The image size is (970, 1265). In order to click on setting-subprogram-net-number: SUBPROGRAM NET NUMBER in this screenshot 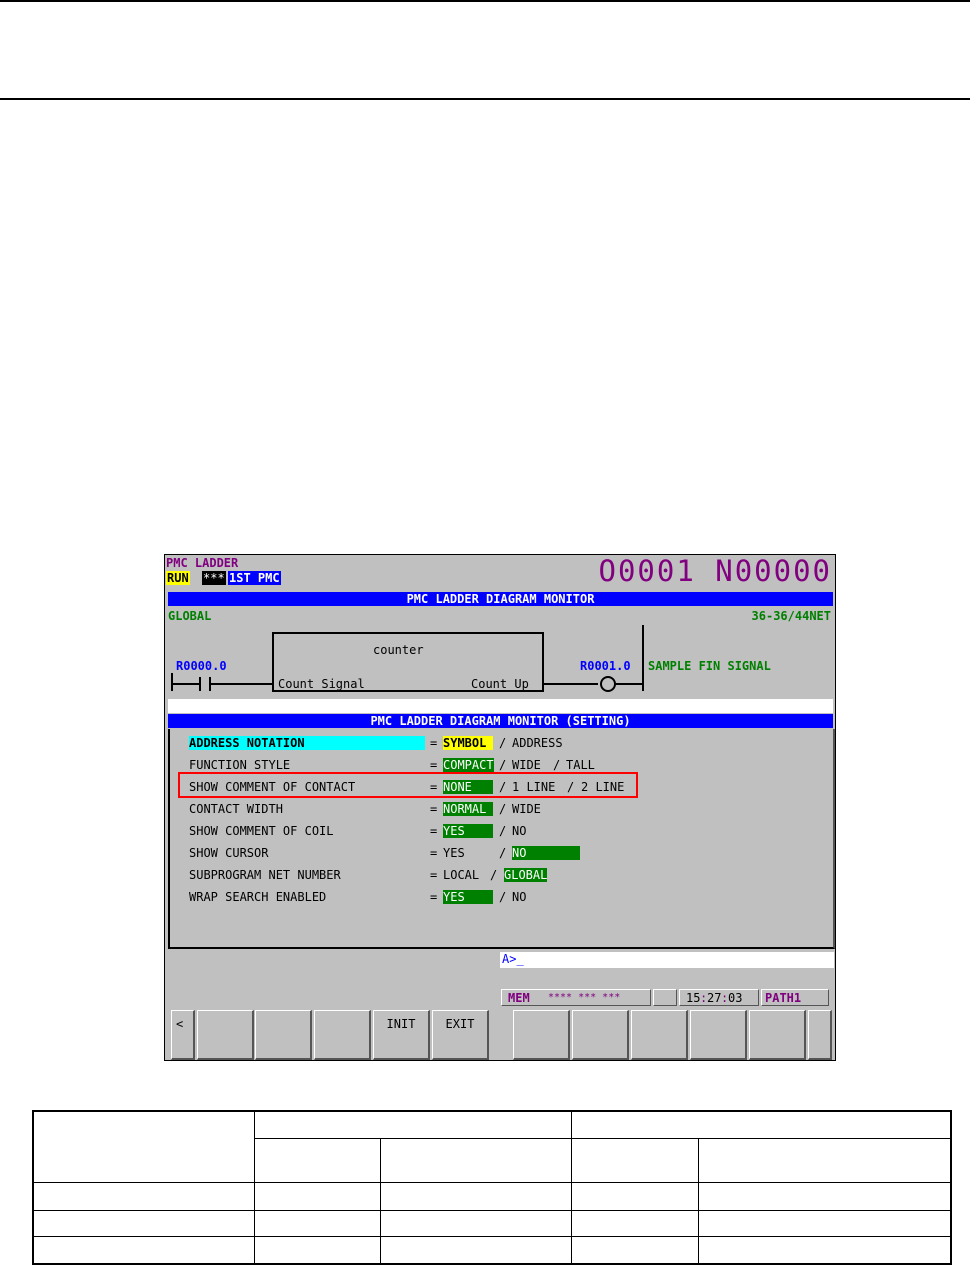, I will do `click(265, 875)`.